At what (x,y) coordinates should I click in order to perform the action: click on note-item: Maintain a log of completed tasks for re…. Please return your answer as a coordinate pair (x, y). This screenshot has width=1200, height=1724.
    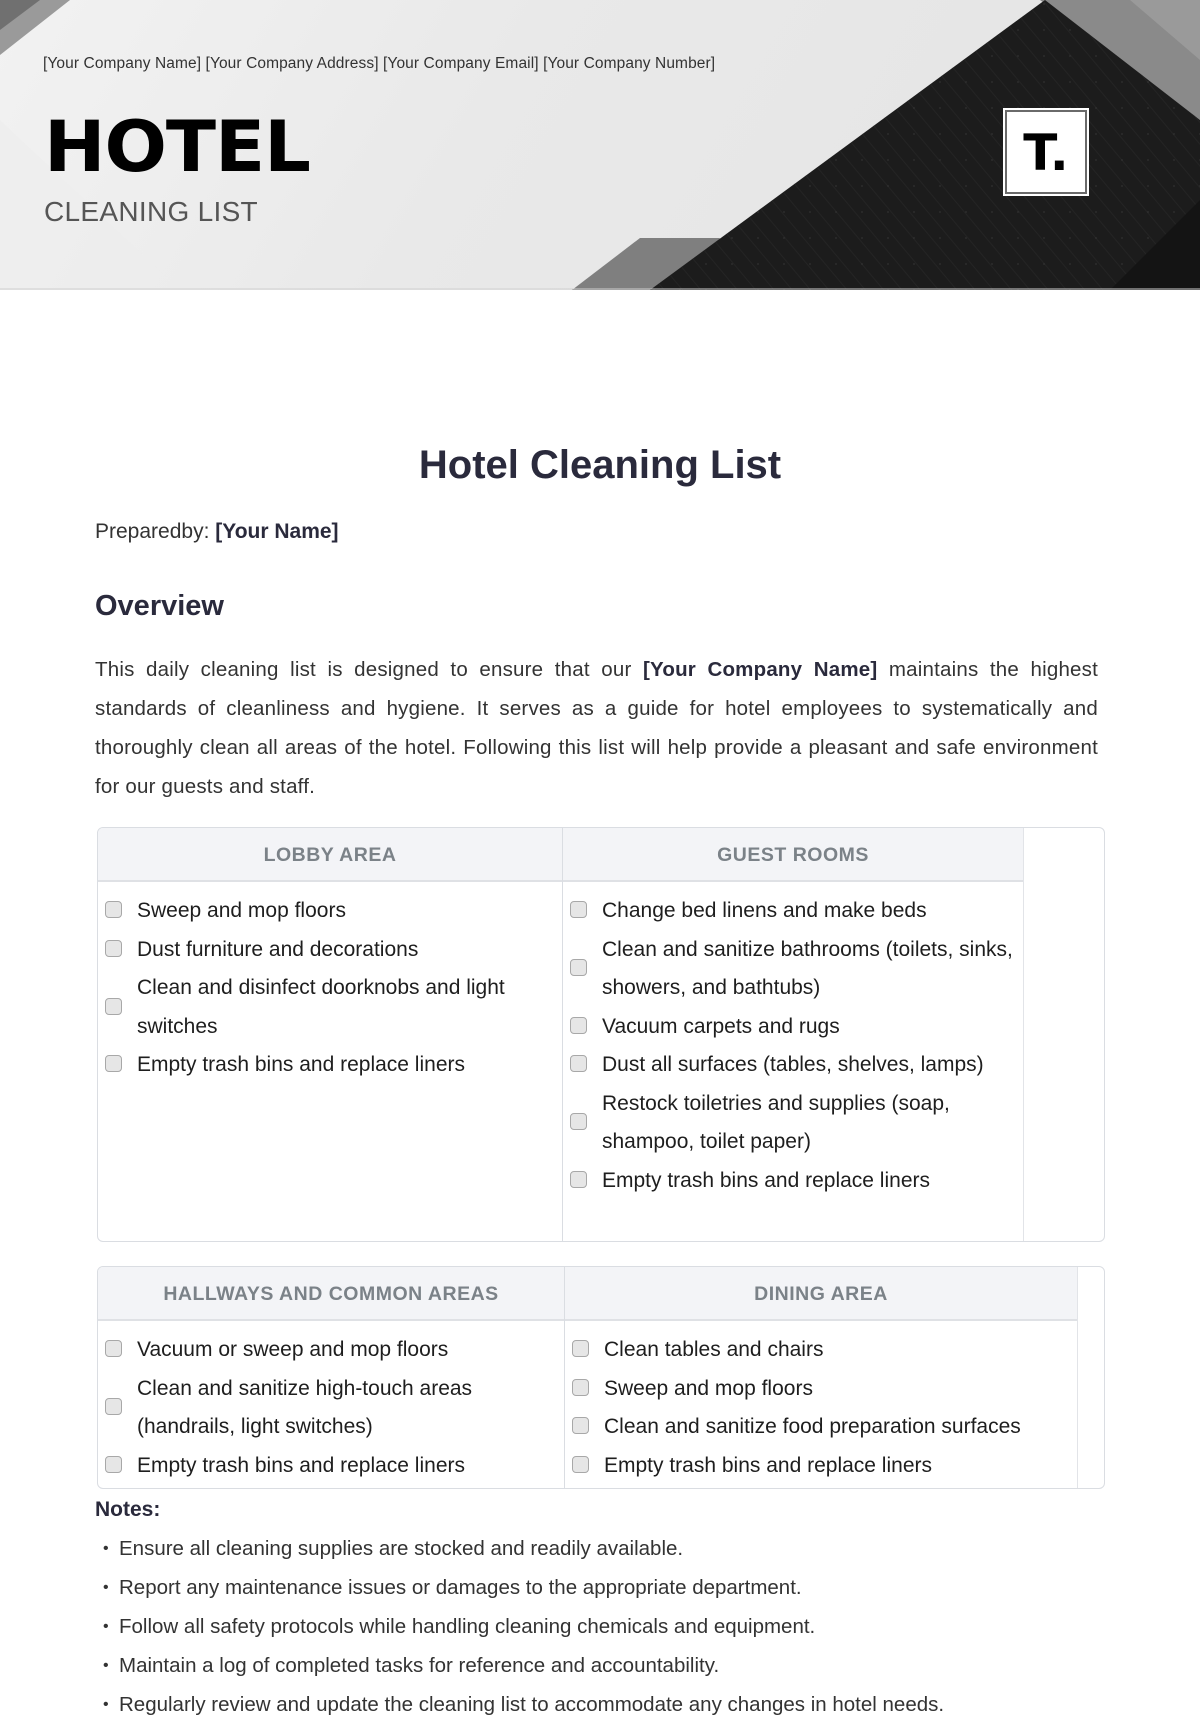
    Looking at the image, I should click on (643, 1665).